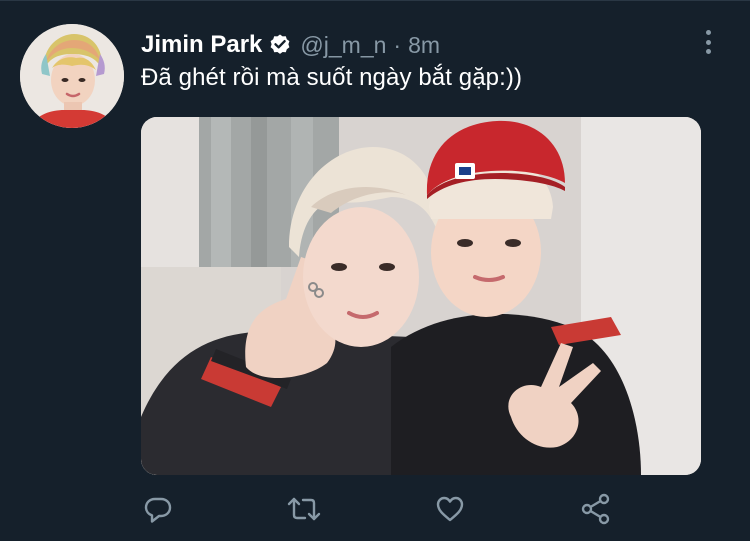 This screenshot has height=541, width=750. I want to click on avatar-image, so click(72, 76).